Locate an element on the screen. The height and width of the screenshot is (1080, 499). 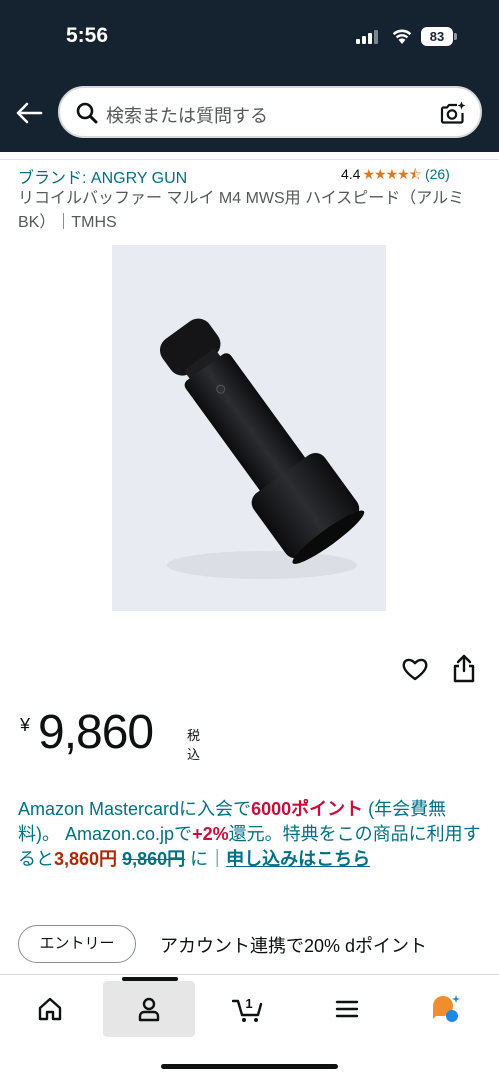
entry-description: アカウント連携で20% dポイント is located at coordinates (294, 946).